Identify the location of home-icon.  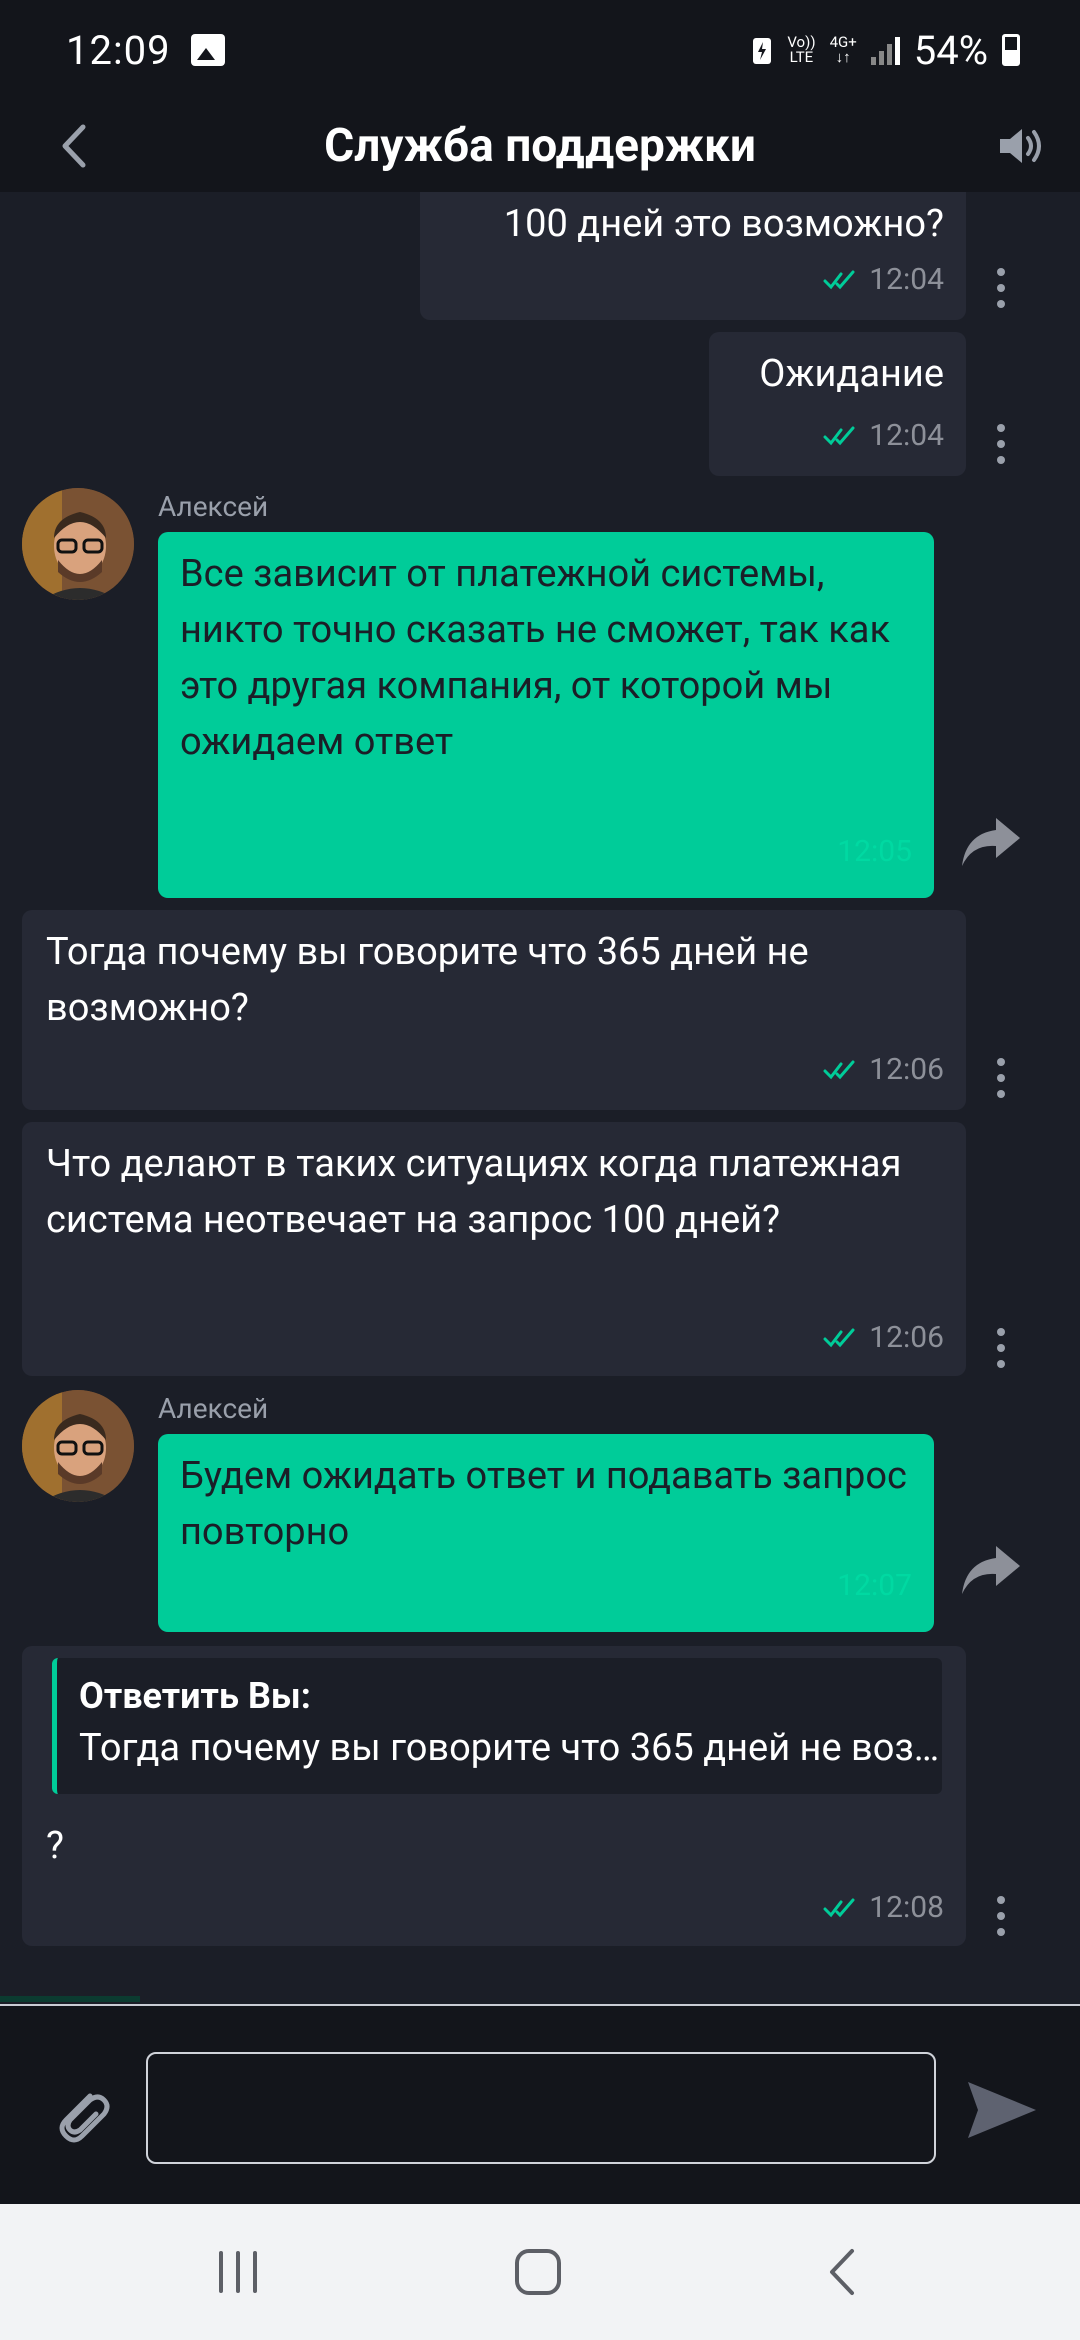
(538, 2272).